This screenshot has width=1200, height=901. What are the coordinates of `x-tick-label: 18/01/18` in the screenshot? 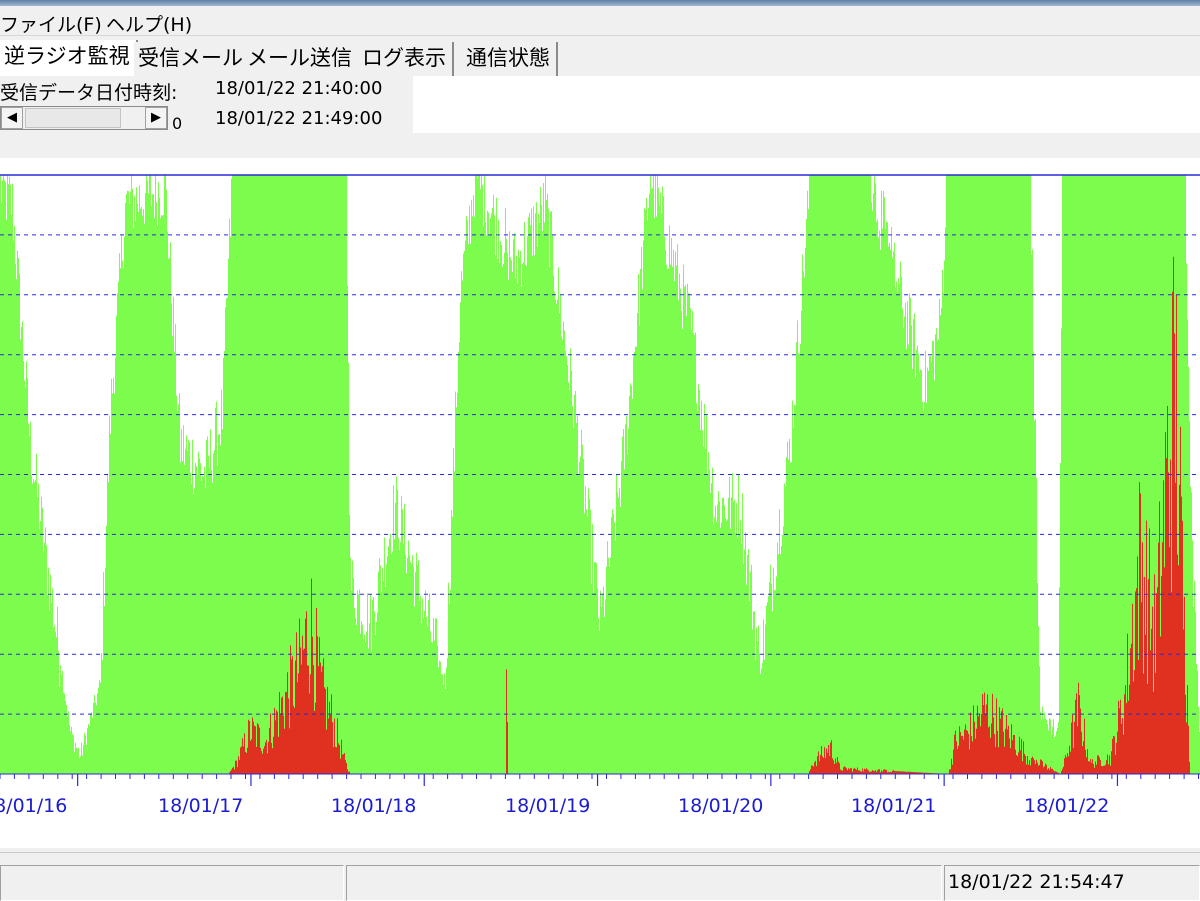 It's located at (373, 806).